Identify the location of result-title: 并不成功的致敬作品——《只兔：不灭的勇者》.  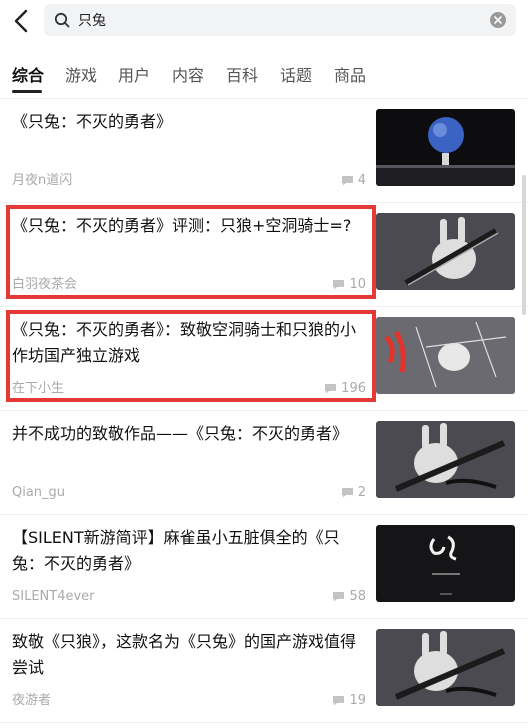
(180, 433).